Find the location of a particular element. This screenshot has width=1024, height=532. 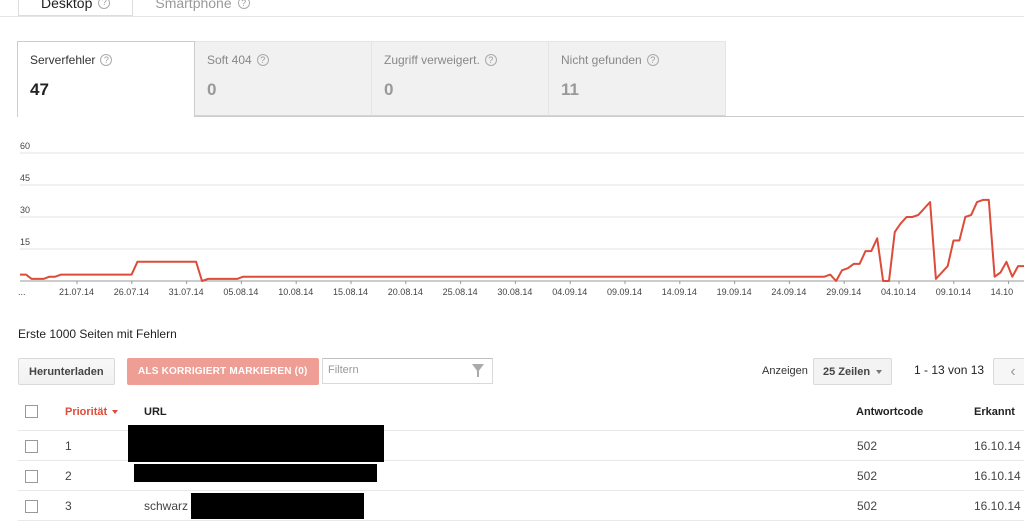

y-tick-label: 45 is located at coordinates (25, 178).